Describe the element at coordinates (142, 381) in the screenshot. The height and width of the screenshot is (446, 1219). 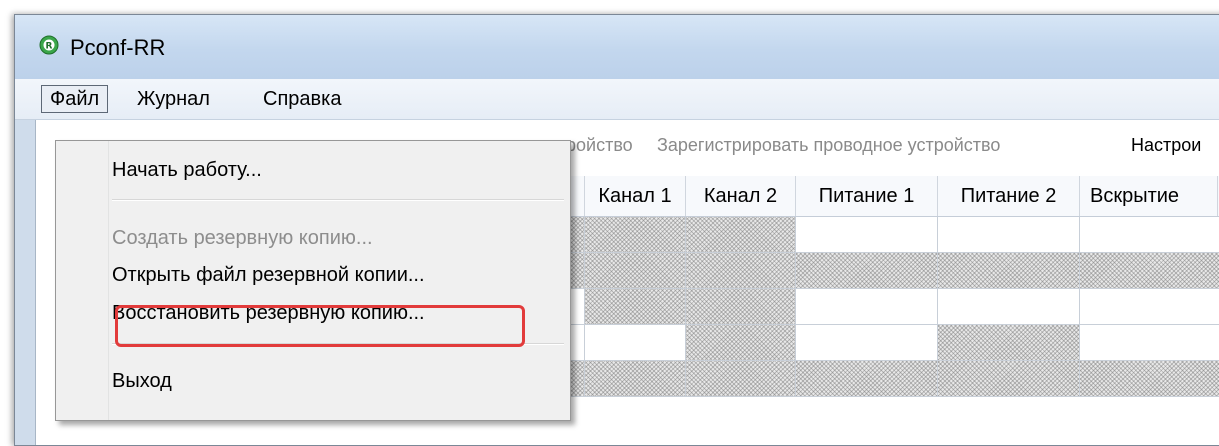
I see `menu-item-exit: Выход` at that location.